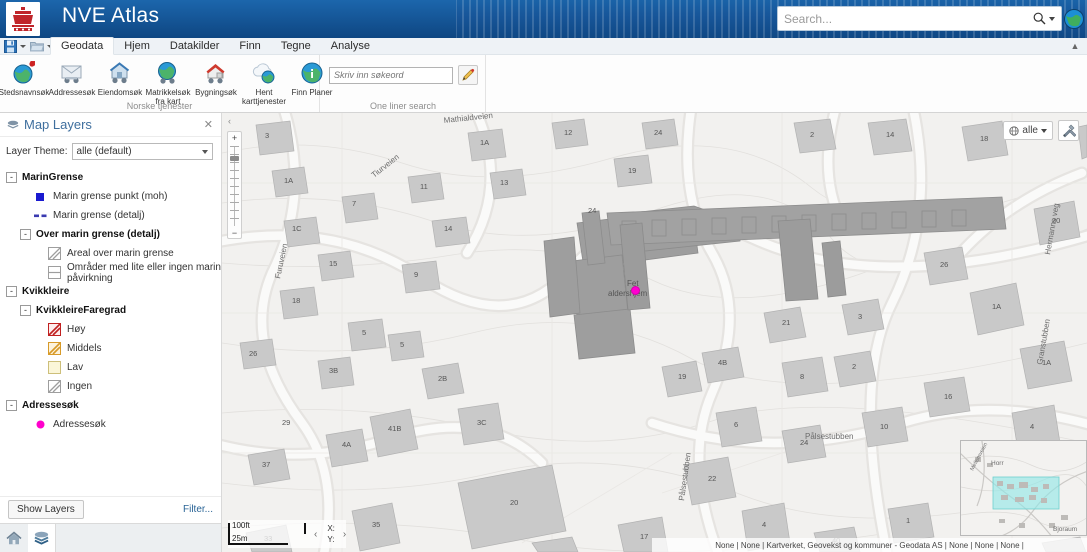 This screenshot has width=1087, height=552. I want to click on svg-text: 4, so click(1032, 426).